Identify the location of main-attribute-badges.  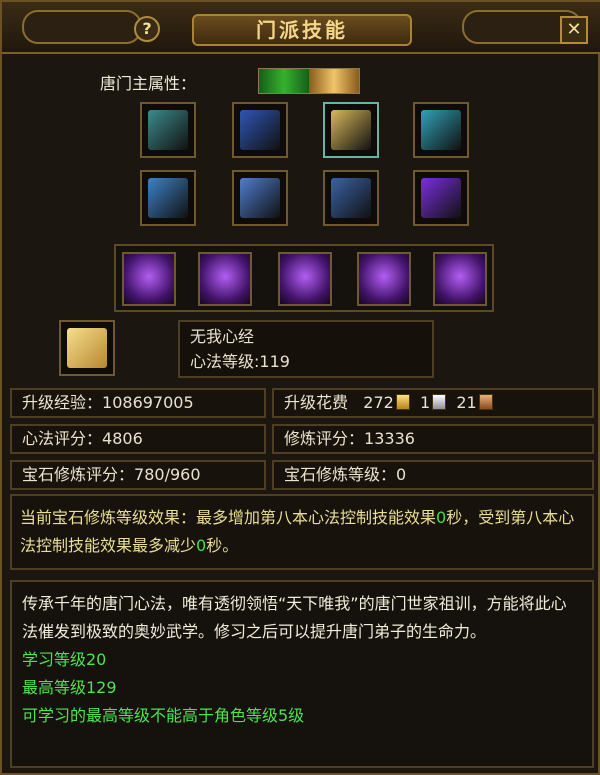
(309, 81).